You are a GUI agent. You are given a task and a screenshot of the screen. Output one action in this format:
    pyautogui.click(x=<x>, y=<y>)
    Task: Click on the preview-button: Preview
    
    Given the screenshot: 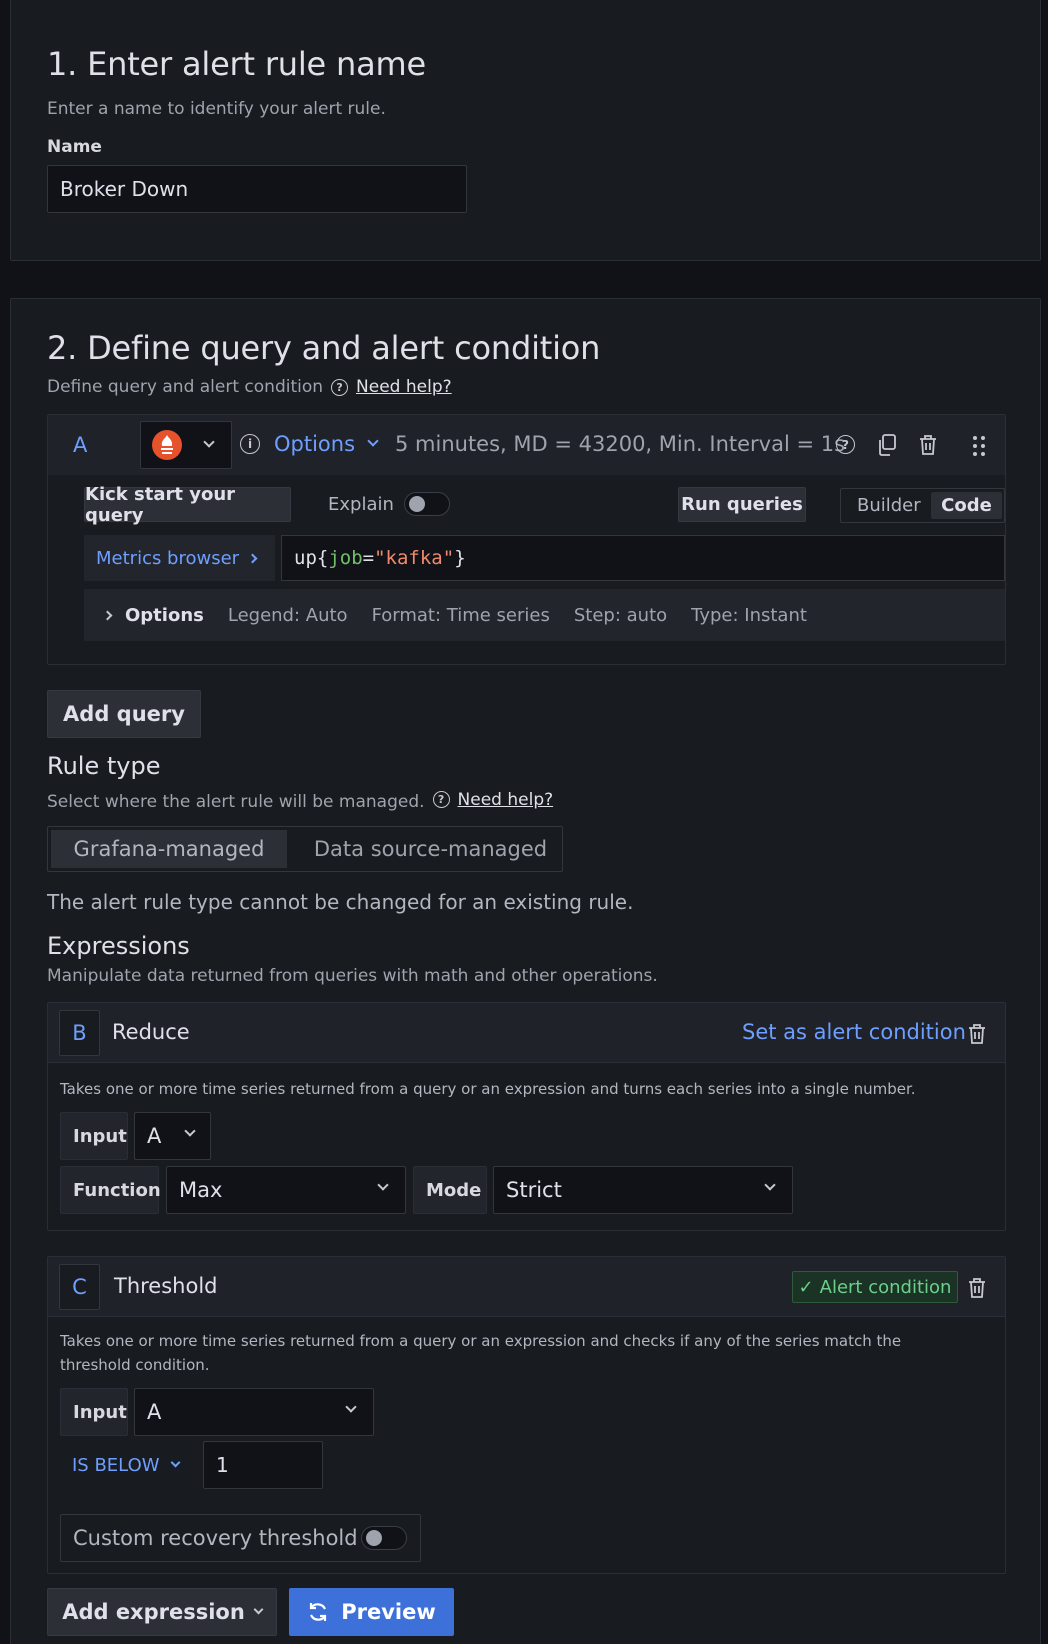 What is the action you would take?
    pyautogui.click(x=371, y=1612)
    